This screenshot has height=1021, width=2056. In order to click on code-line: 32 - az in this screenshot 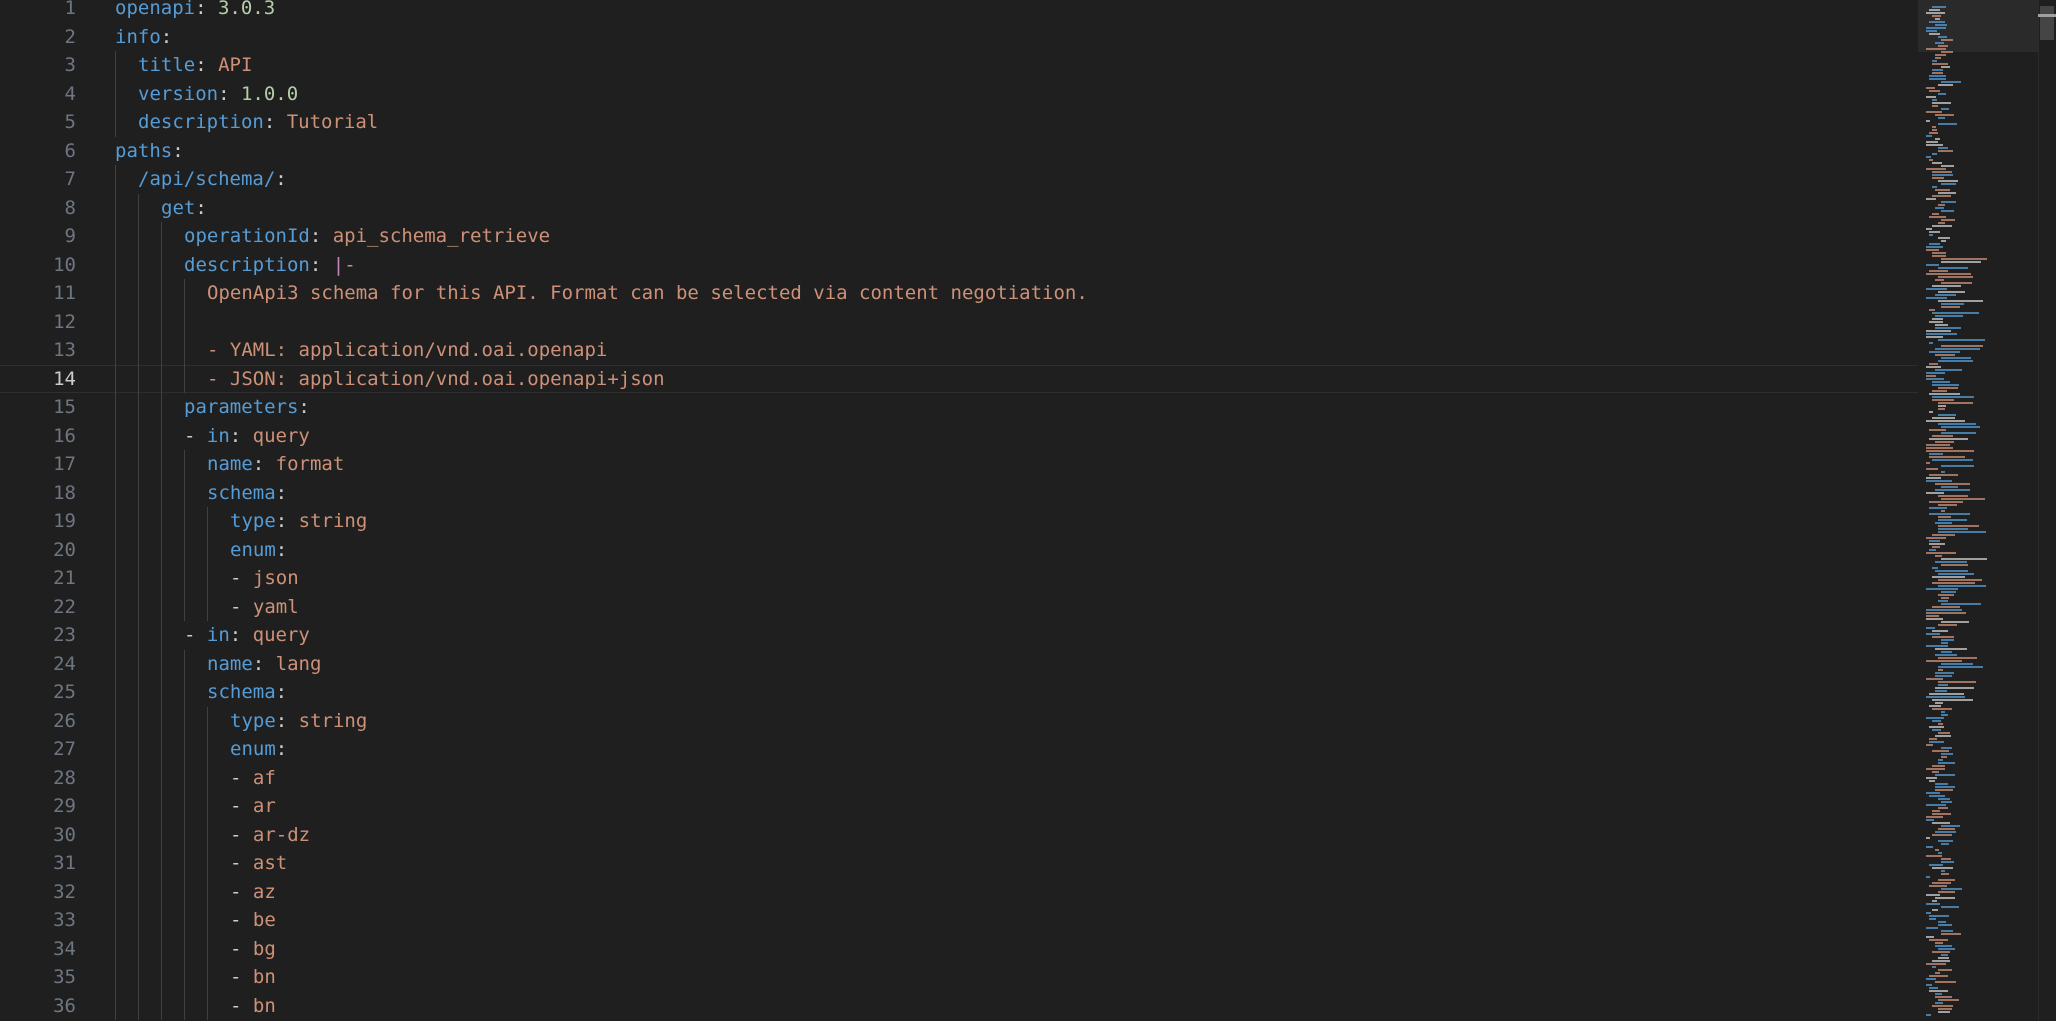, I will do `click(959, 891)`.